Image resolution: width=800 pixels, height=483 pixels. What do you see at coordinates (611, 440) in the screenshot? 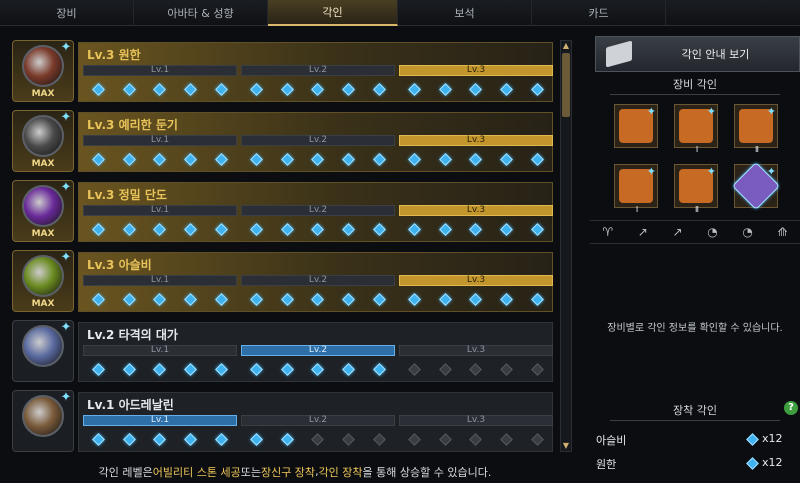
I see `mounted-engraving-name: 아슬비` at bounding box center [611, 440].